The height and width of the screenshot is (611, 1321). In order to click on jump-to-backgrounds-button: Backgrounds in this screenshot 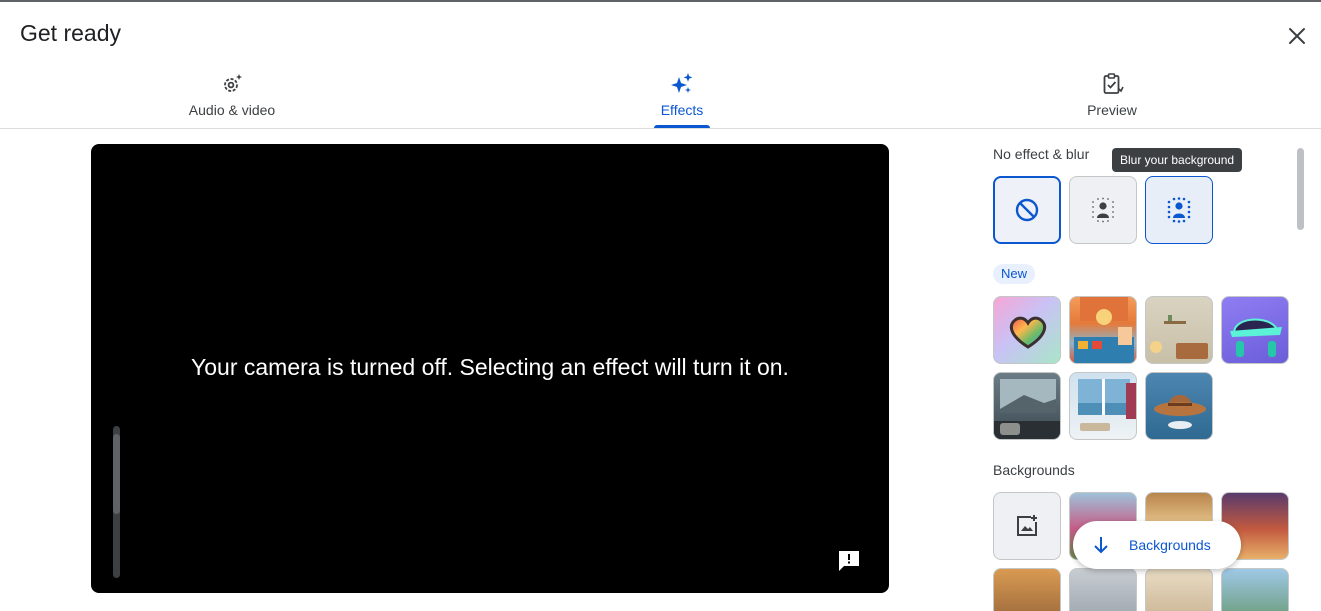, I will do `click(1157, 545)`.